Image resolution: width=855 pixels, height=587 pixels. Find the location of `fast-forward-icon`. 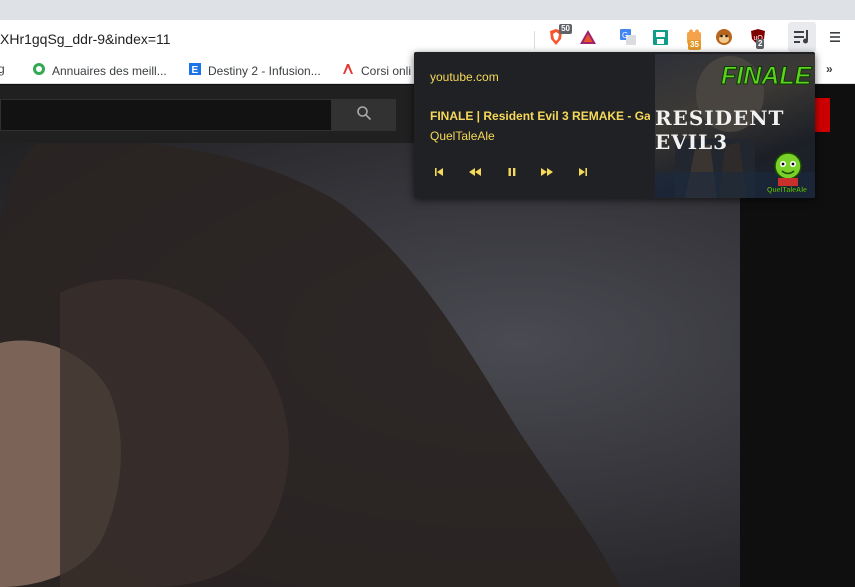

fast-forward-icon is located at coordinates (547, 172).